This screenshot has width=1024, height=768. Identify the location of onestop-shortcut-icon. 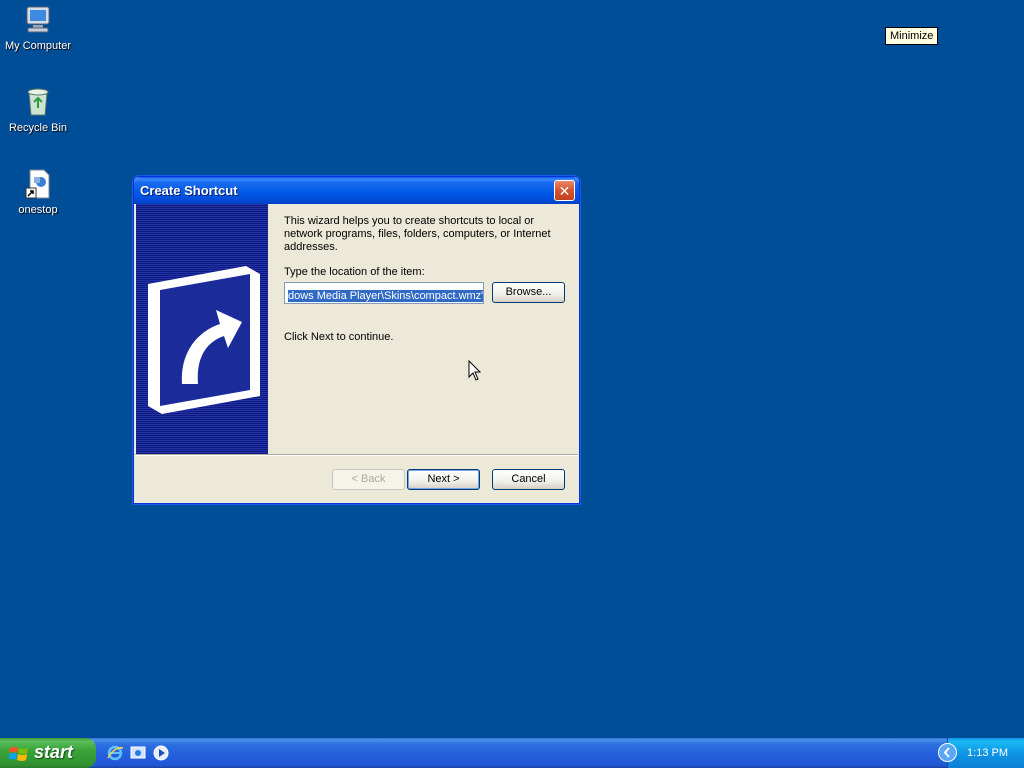
(38, 184).